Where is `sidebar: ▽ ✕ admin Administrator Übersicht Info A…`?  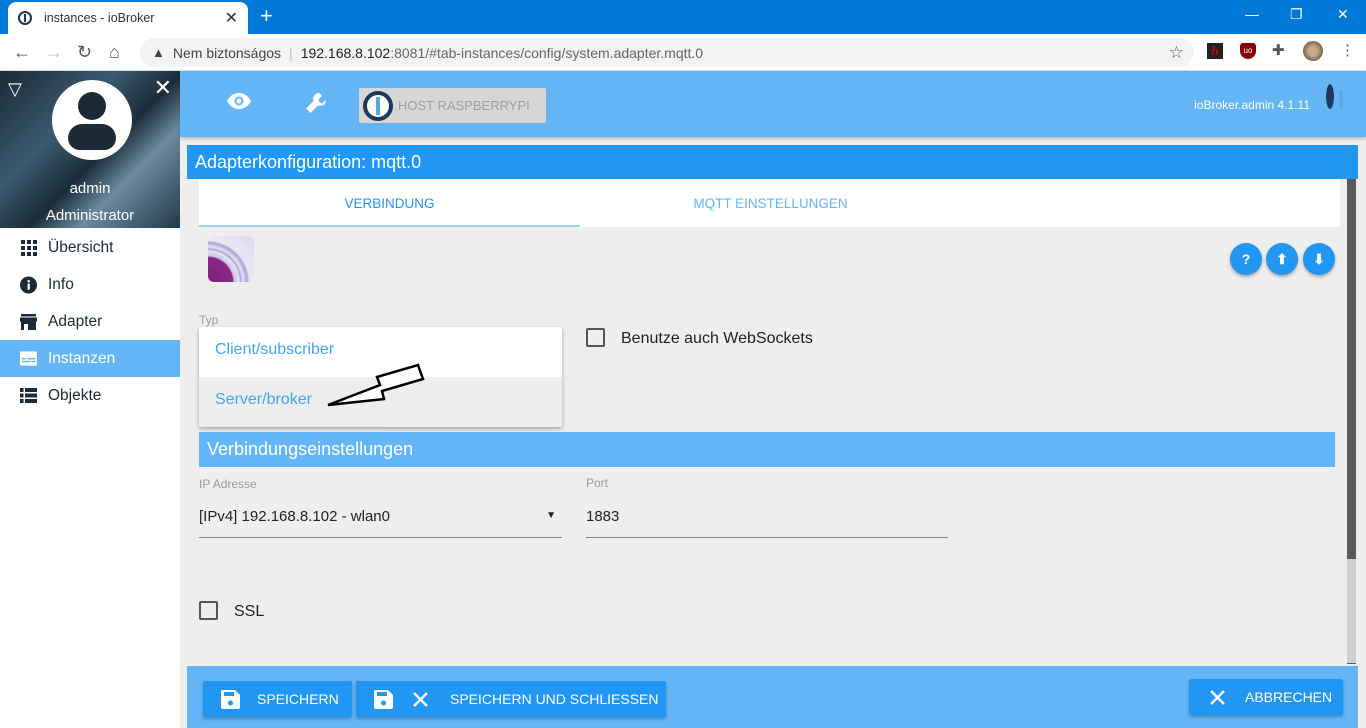 sidebar: ▽ ✕ admin Administrator Übersicht Info A… is located at coordinates (90, 399).